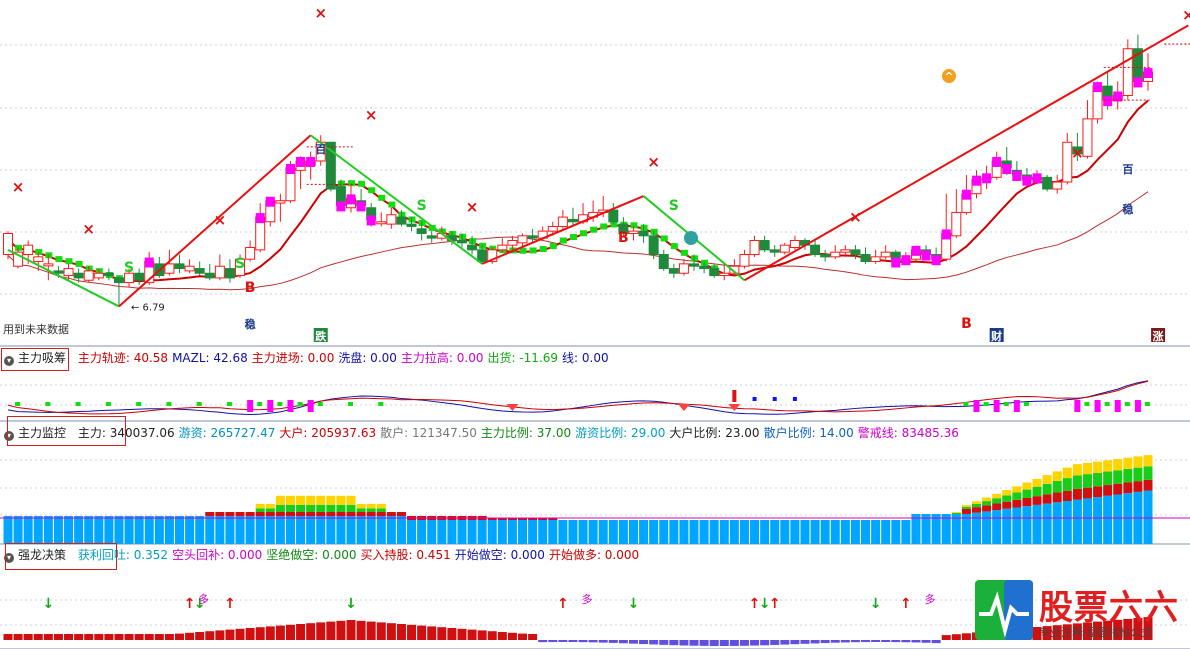  I want to click on orange-up-icon-glyph: ^, so click(948, 76).